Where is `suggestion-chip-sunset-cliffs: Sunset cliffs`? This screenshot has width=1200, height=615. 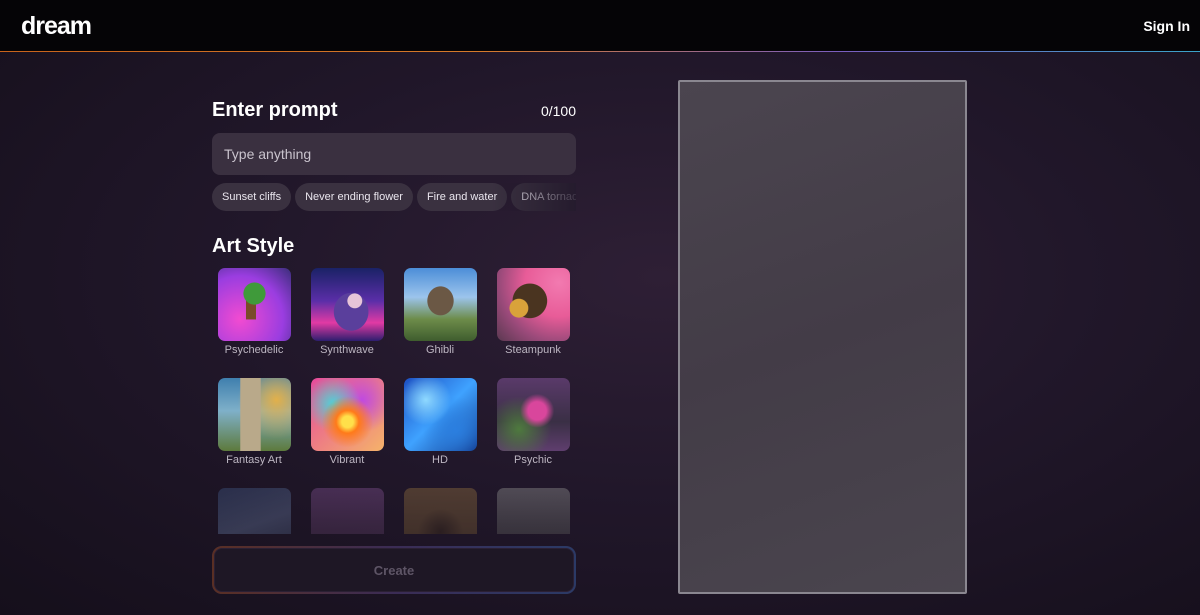 suggestion-chip-sunset-cliffs: Sunset cliffs is located at coordinates (252, 197).